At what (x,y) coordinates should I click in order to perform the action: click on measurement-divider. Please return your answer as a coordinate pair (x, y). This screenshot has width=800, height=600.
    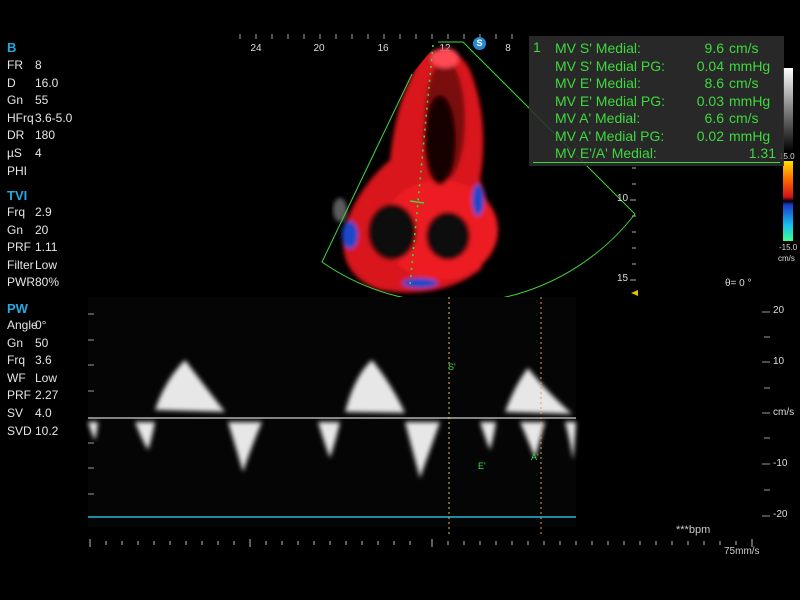
    Looking at the image, I should click on (656, 162).